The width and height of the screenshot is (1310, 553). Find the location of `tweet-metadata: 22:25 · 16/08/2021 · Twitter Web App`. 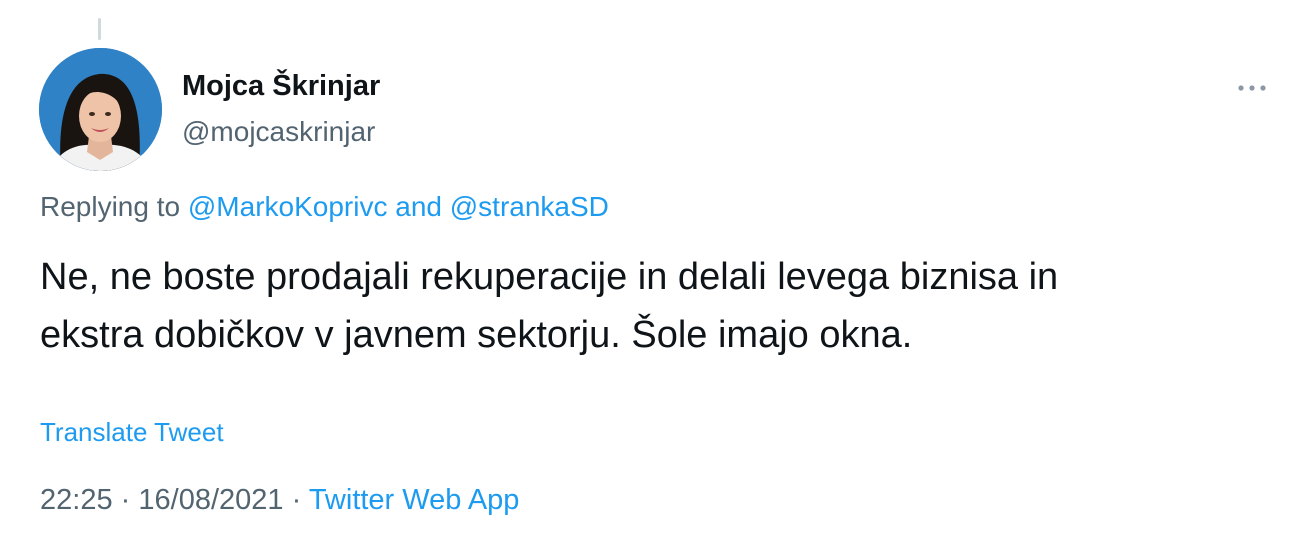

tweet-metadata: 22:25 · 16/08/2021 · Twitter Web App is located at coordinates (279, 500).